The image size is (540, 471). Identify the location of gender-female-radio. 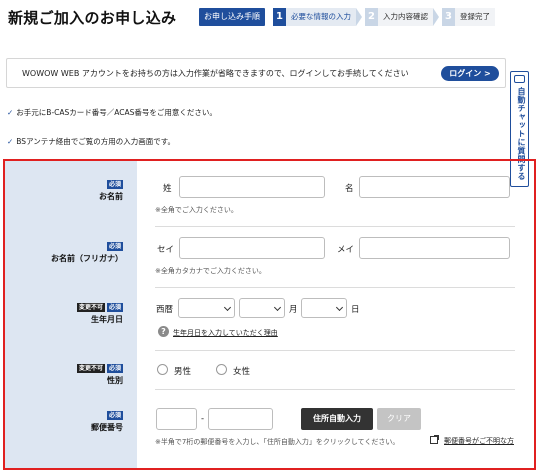
(221, 369).